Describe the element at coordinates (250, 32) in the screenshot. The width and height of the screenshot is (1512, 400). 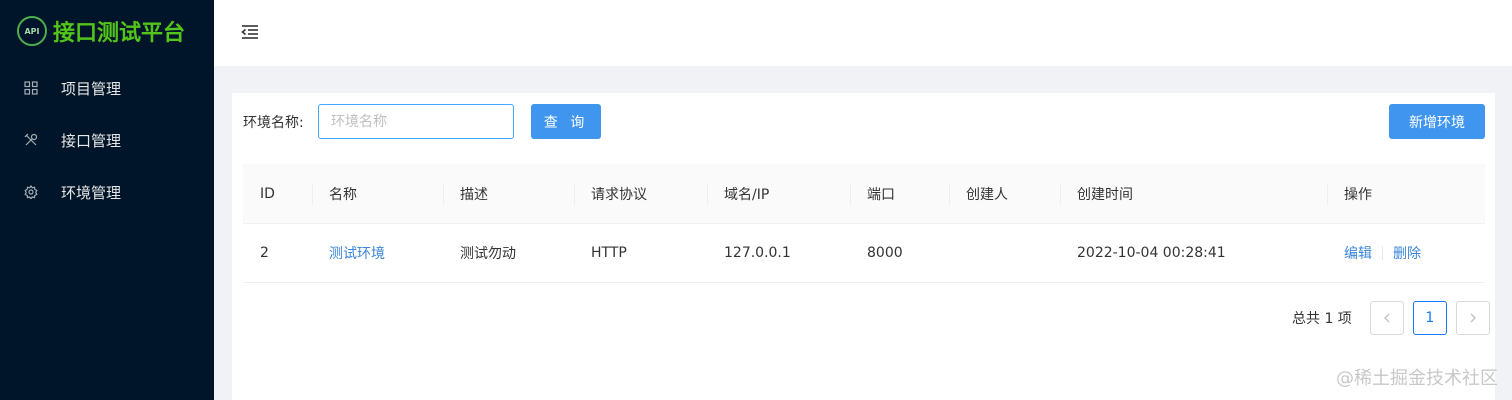
I see `menu-fold-icon` at that location.